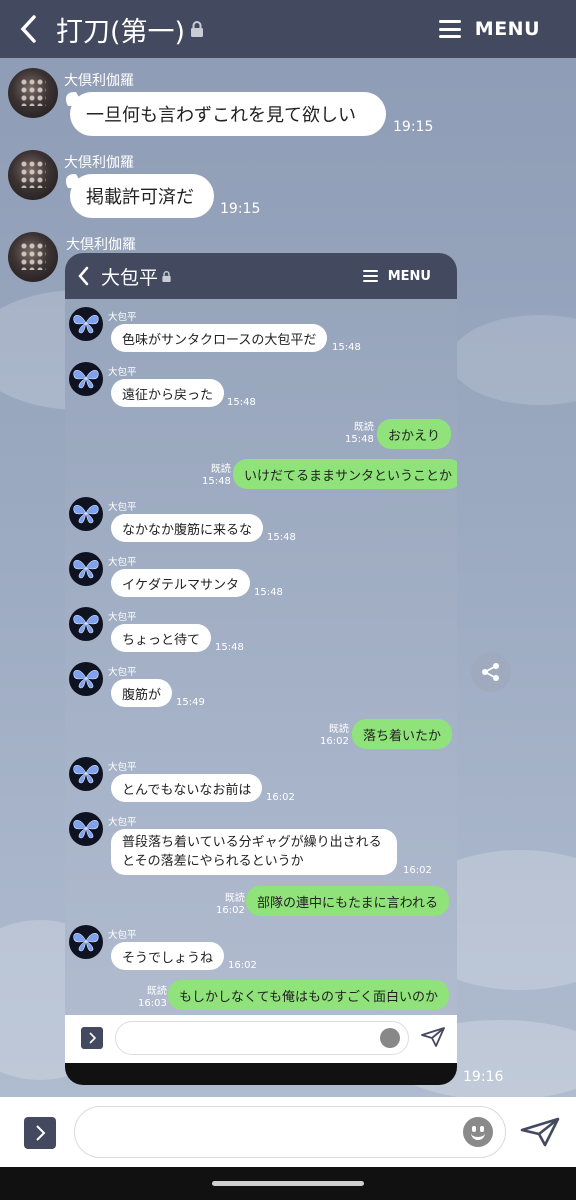 This screenshot has width=576, height=1200. What do you see at coordinates (168, 958) in the screenshot?
I see `message-text: そうでしょうね` at bounding box center [168, 958].